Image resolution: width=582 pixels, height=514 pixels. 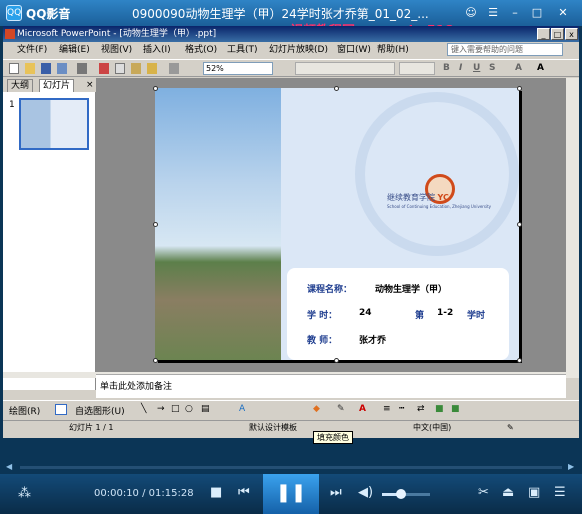 I want to click on permission-icon, so click(x=62, y=68).